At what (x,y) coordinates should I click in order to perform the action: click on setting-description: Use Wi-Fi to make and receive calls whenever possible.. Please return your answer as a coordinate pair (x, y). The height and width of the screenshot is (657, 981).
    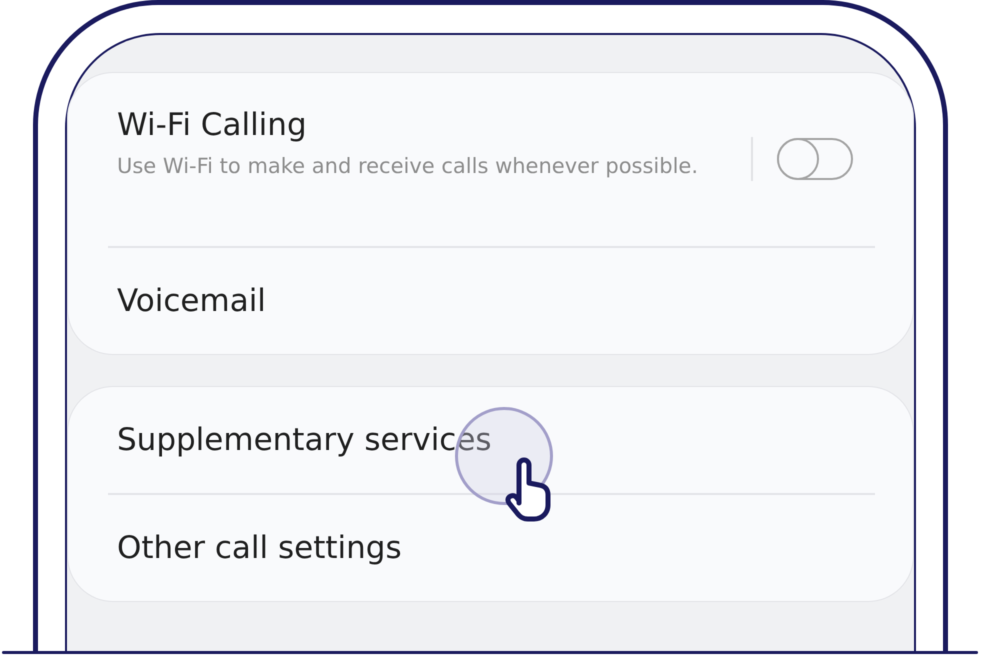
    Looking at the image, I should click on (408, 166).